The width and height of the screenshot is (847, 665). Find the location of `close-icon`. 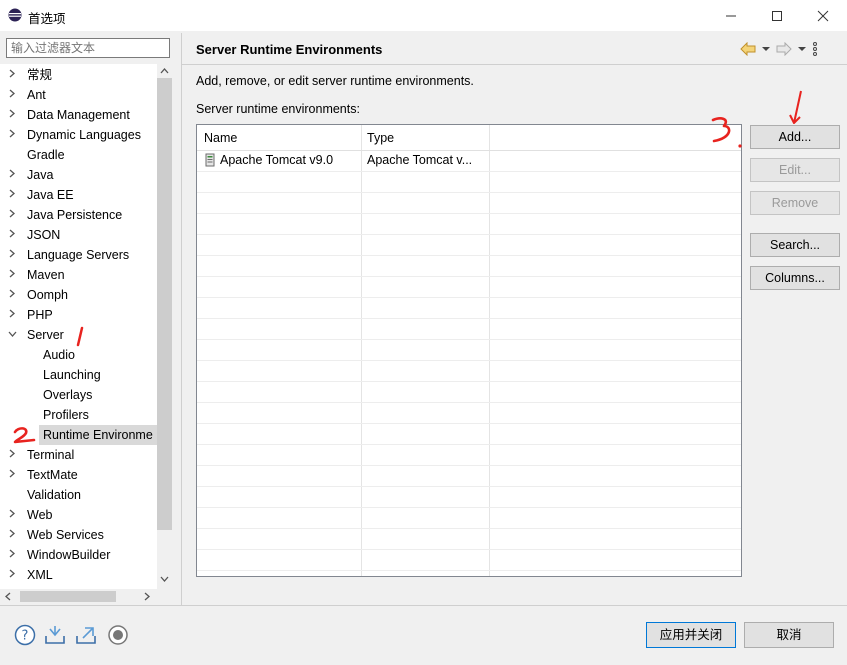

close-icon is located at coordinates (823, 15).